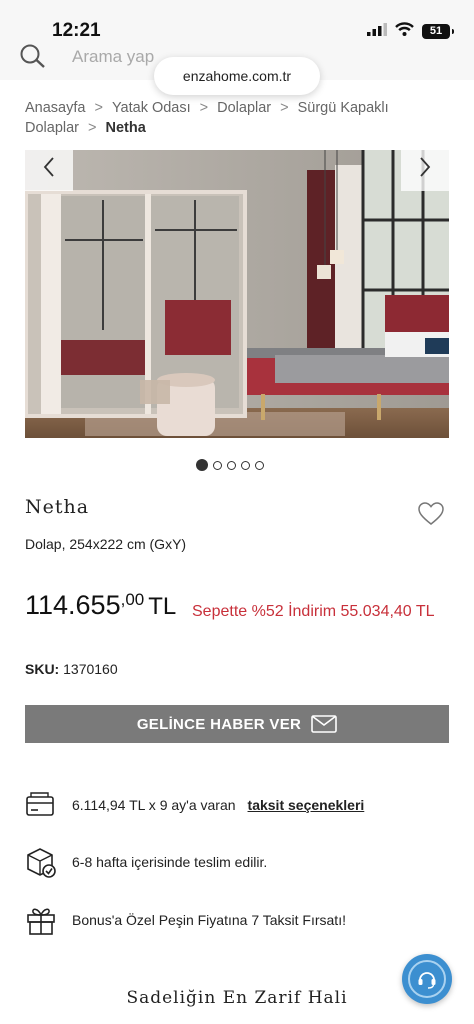  I want to click on delivery-box-icon, so click(41, 862).